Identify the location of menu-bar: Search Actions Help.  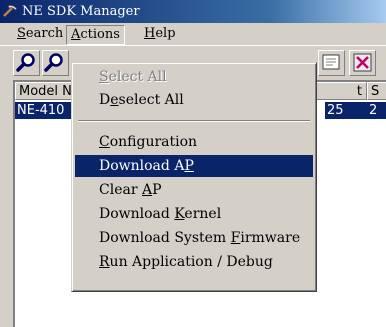
(193, 34).